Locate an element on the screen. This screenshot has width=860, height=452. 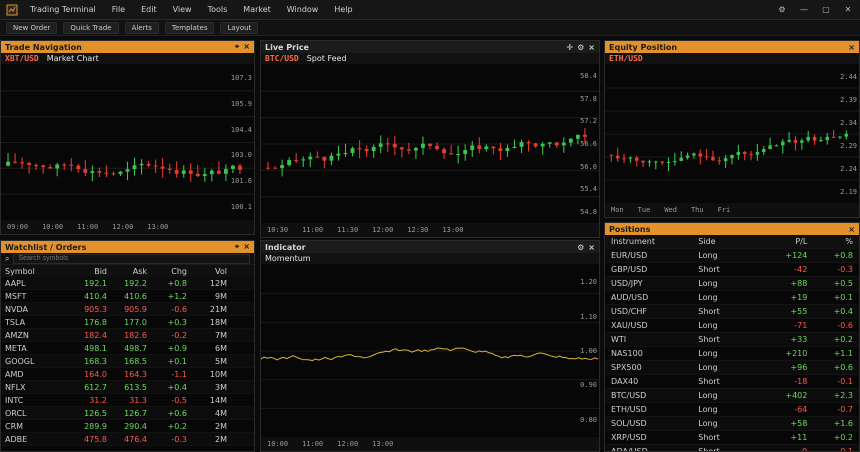
bid-cell: 289.9 is located at coordinates (95, 426).